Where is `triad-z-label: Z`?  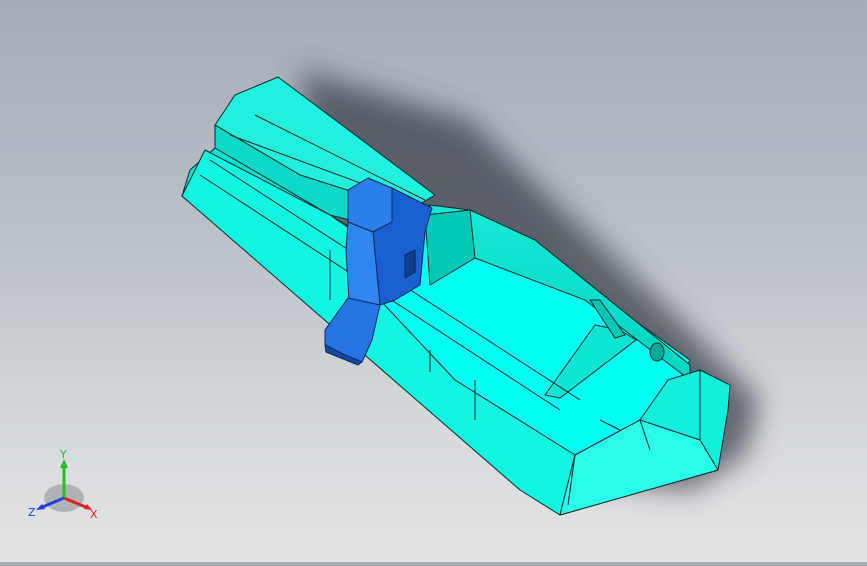
triad-z-label: Z is located at coordinates (32, 512).